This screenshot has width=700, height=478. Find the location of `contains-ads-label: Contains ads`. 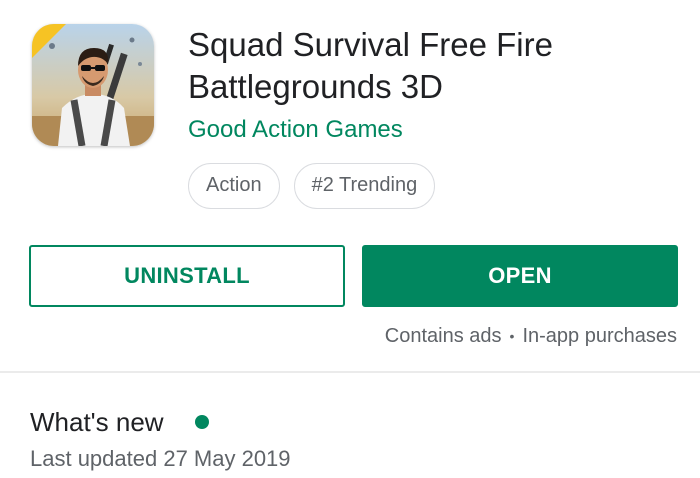

contains-ads-label: Contains ads is located at coordinates (443, 336).